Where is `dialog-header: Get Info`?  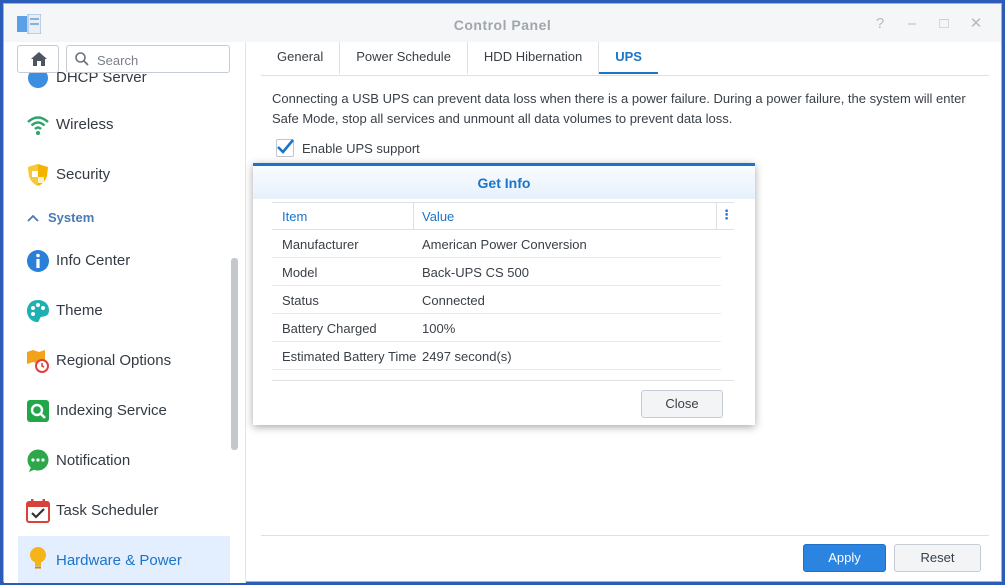
dialog-header: Get Info is located at coordinates (504, 182).